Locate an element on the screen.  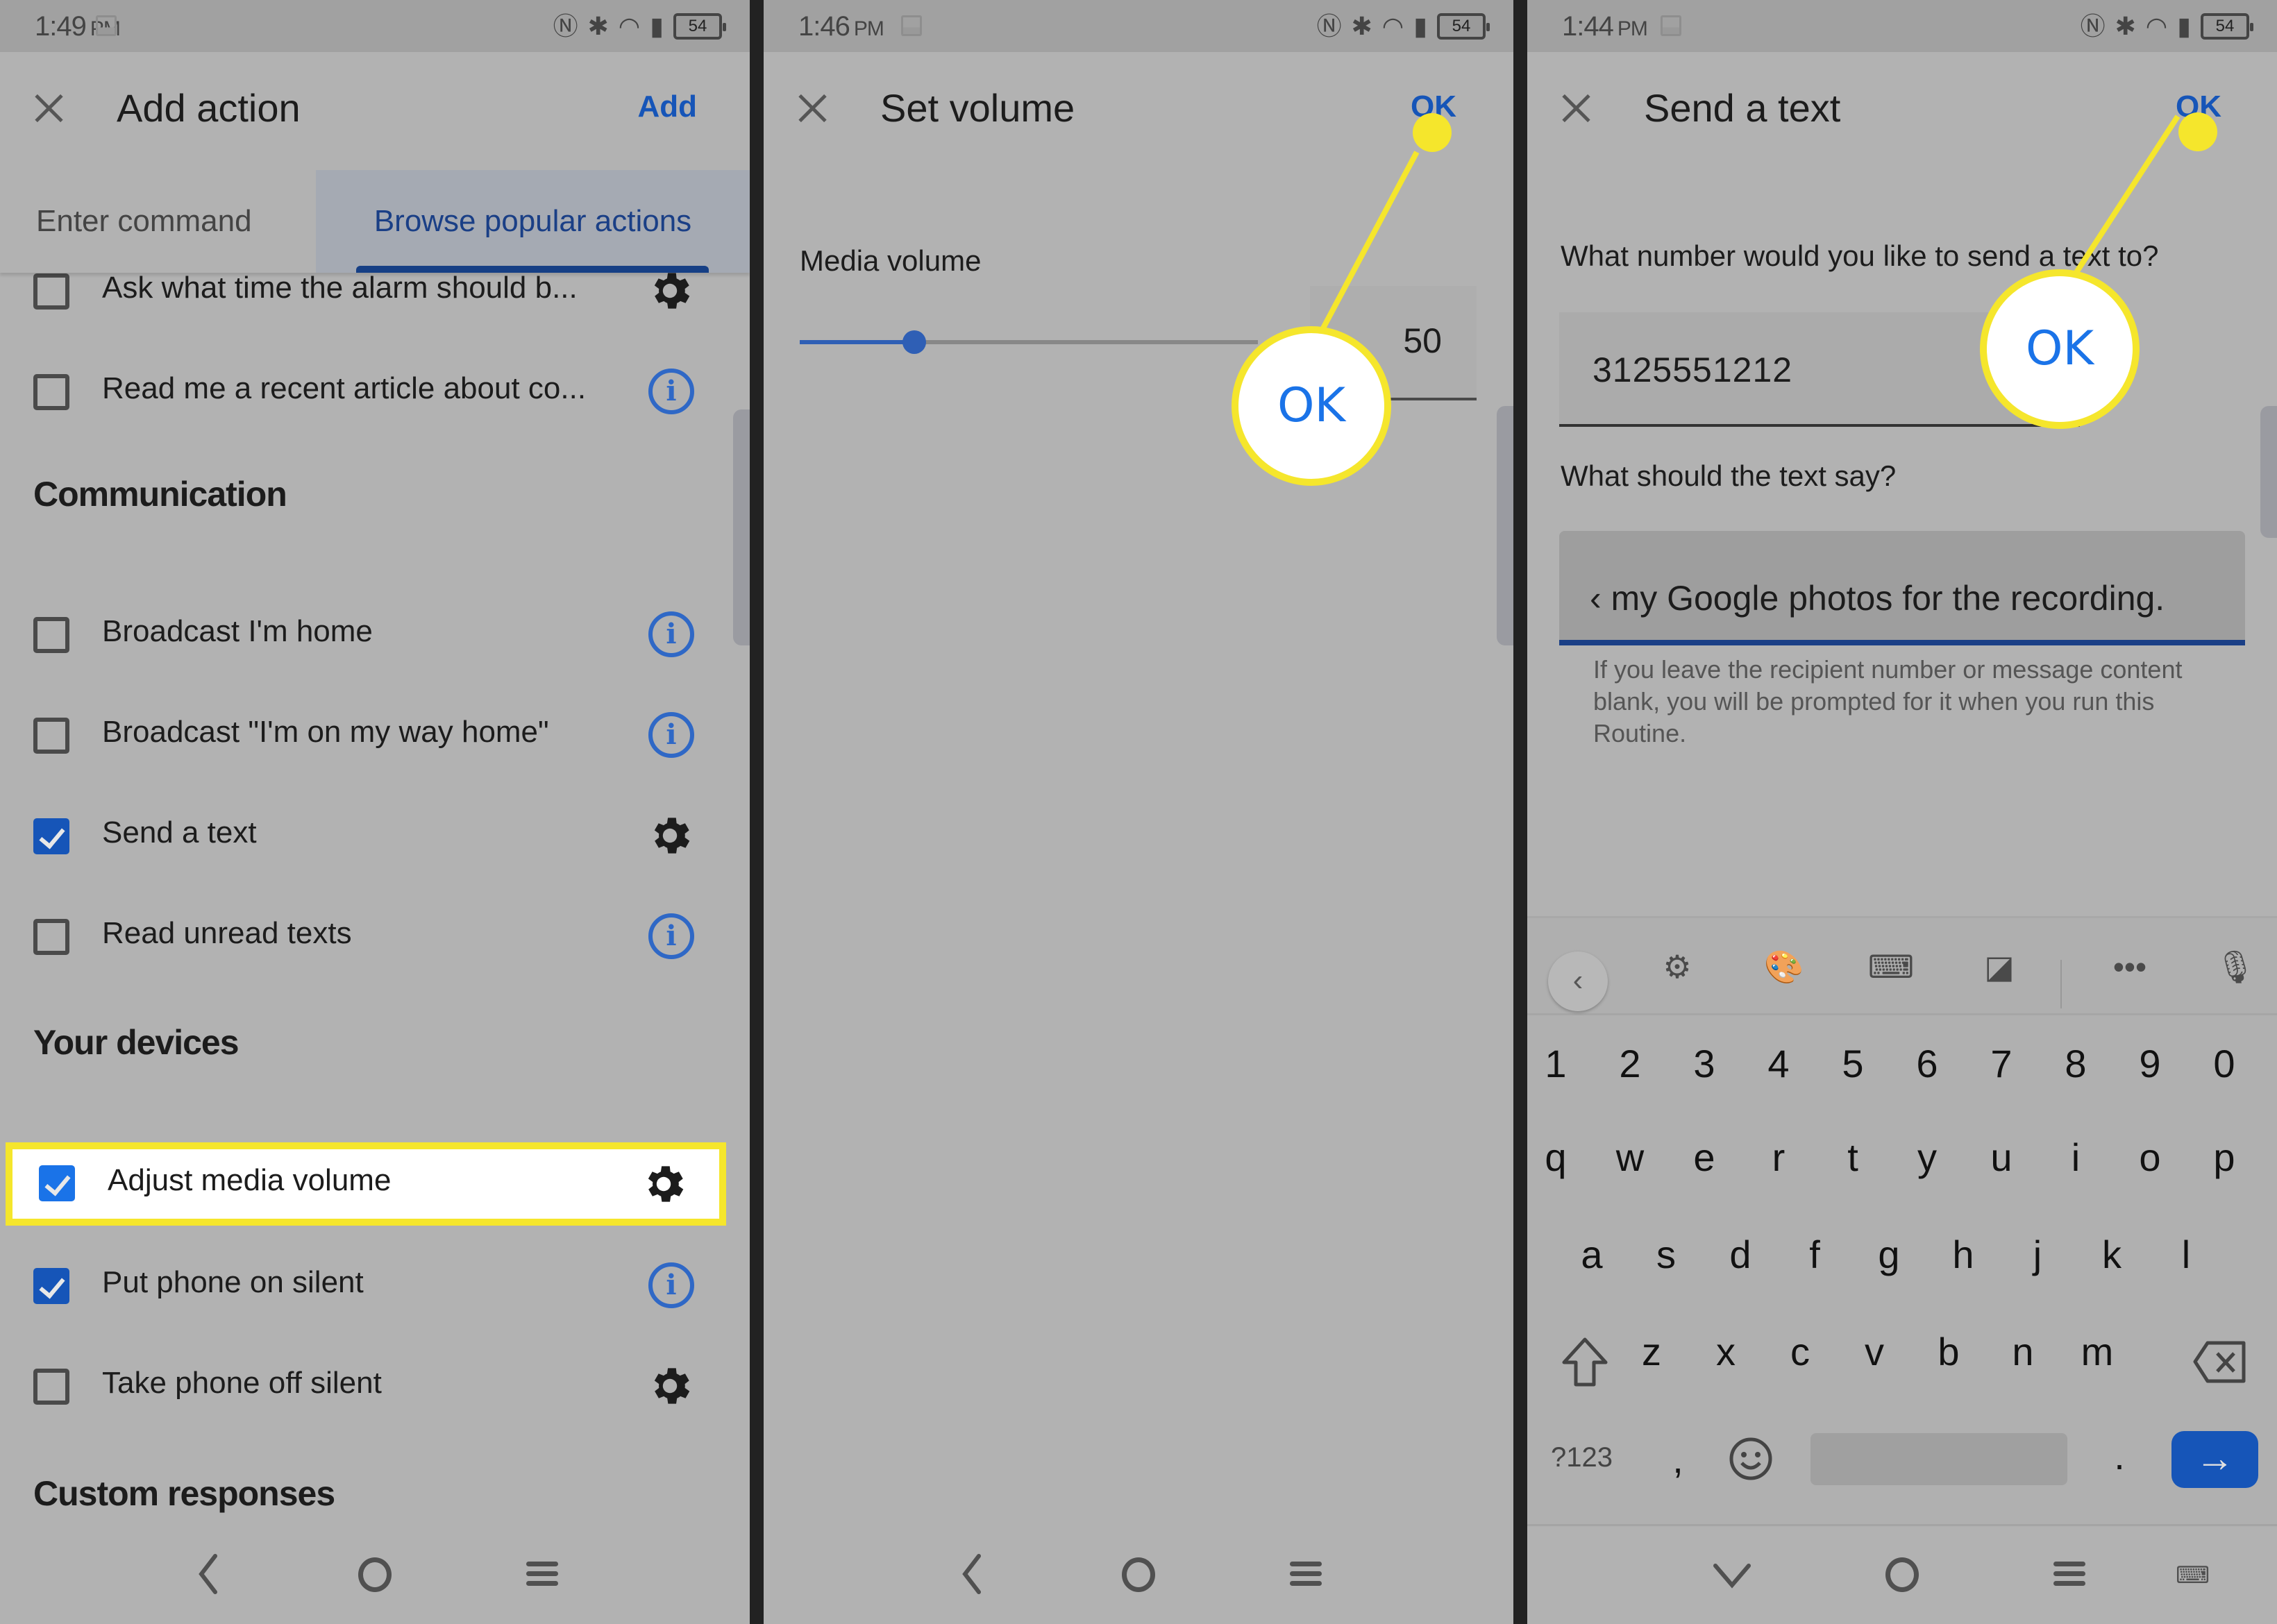
key-r: r is located at coordinates (1778, 1157).